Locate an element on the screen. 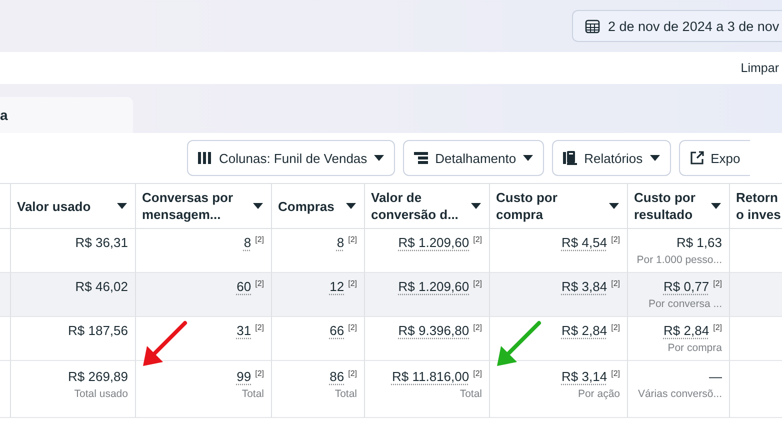 The image size is (782, 423). breakdown-icon is located at coordinates (421, 158).